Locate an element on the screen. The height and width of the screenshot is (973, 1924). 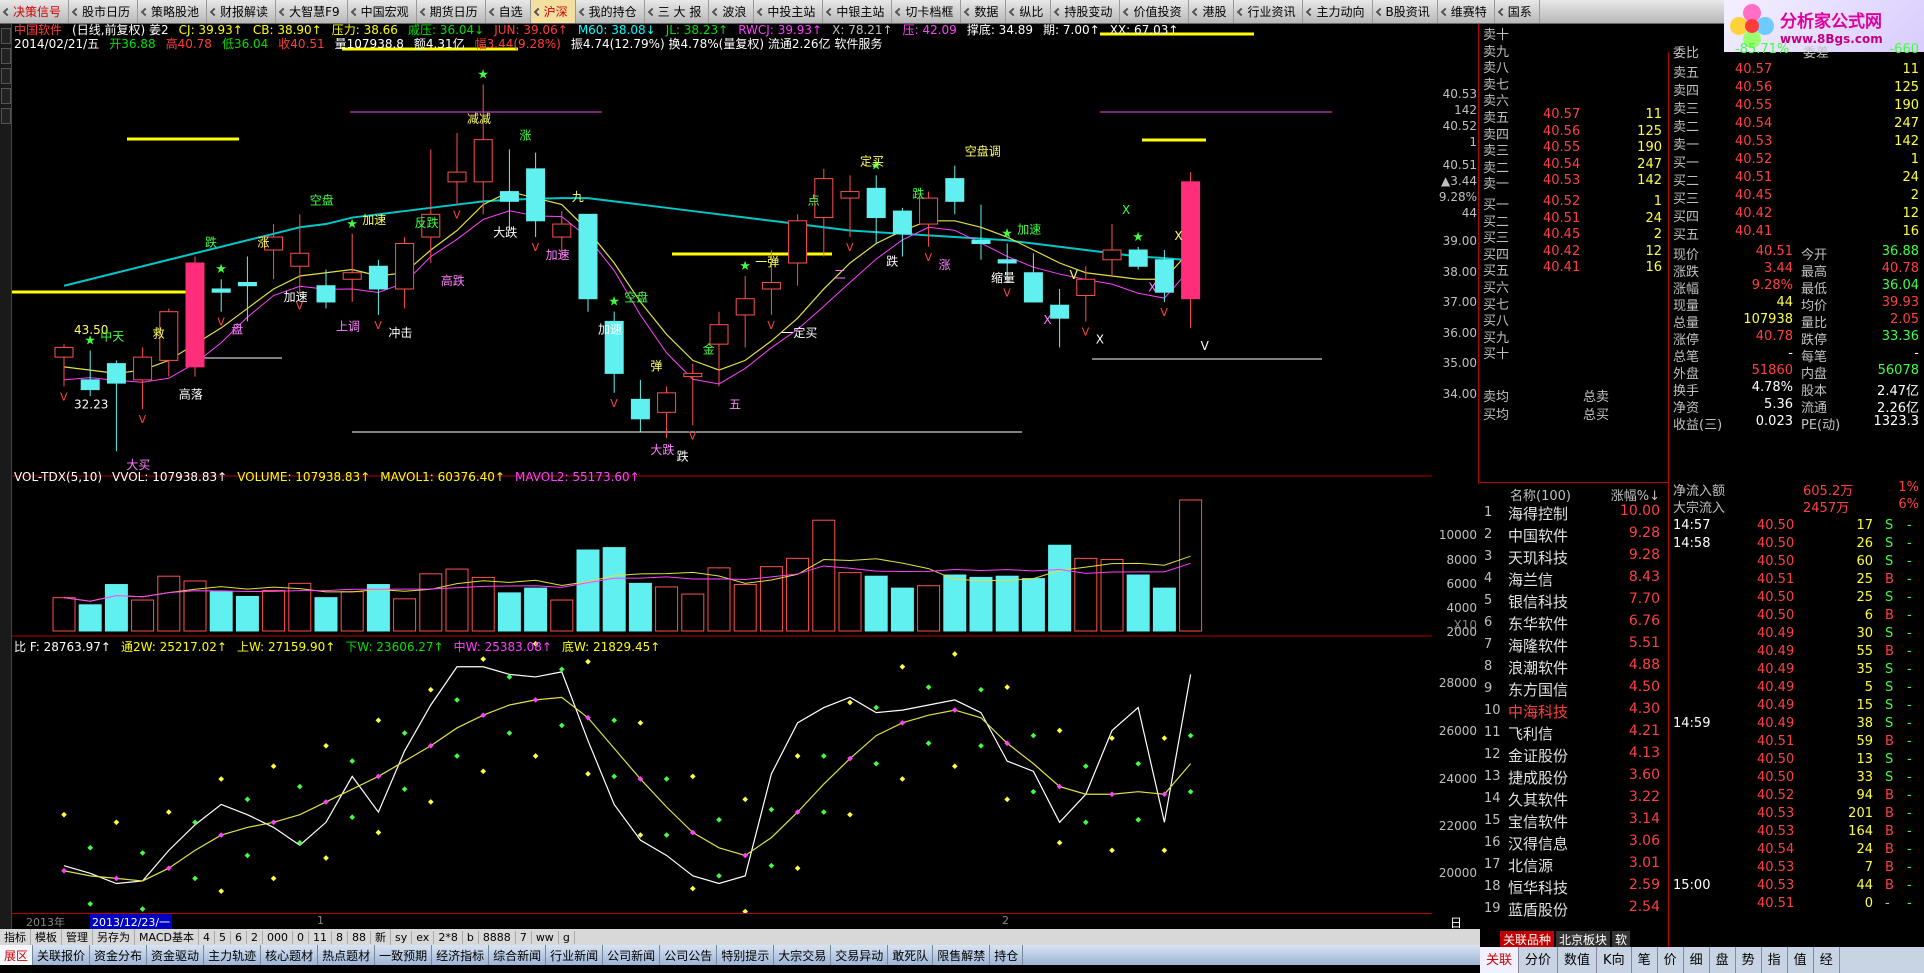
tool-tab-6: 5 is located at coordinates (223, 937).